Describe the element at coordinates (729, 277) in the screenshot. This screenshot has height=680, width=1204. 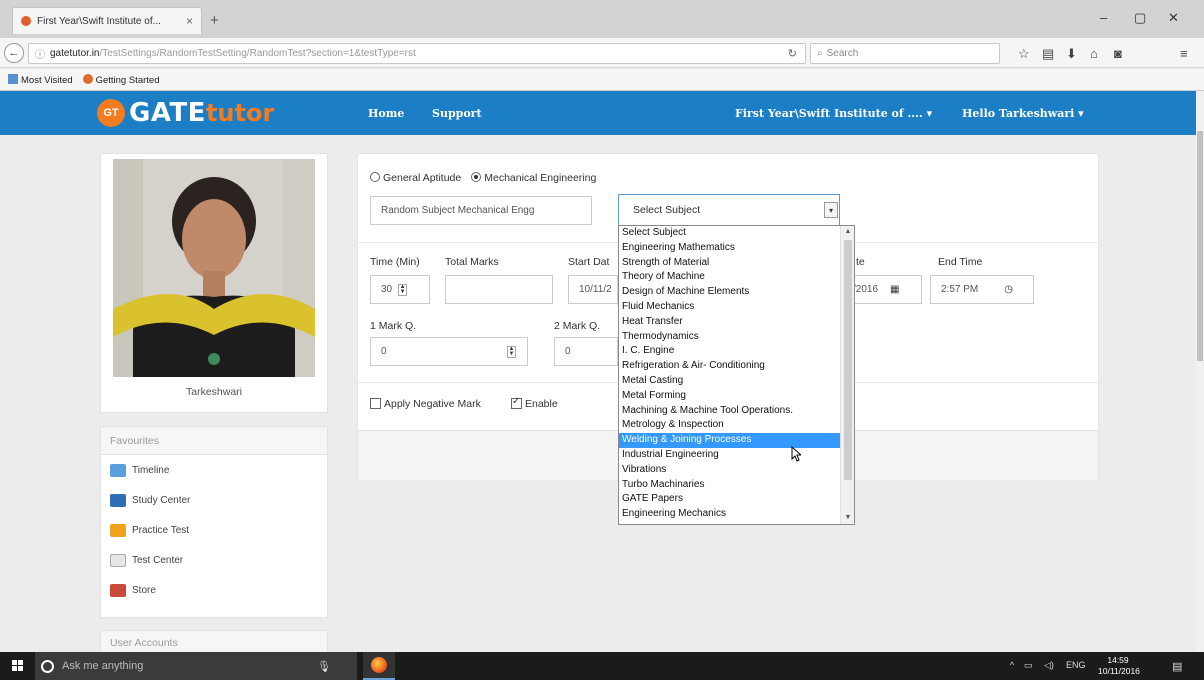
I see `subject-option: Theory of Machine` at that location.